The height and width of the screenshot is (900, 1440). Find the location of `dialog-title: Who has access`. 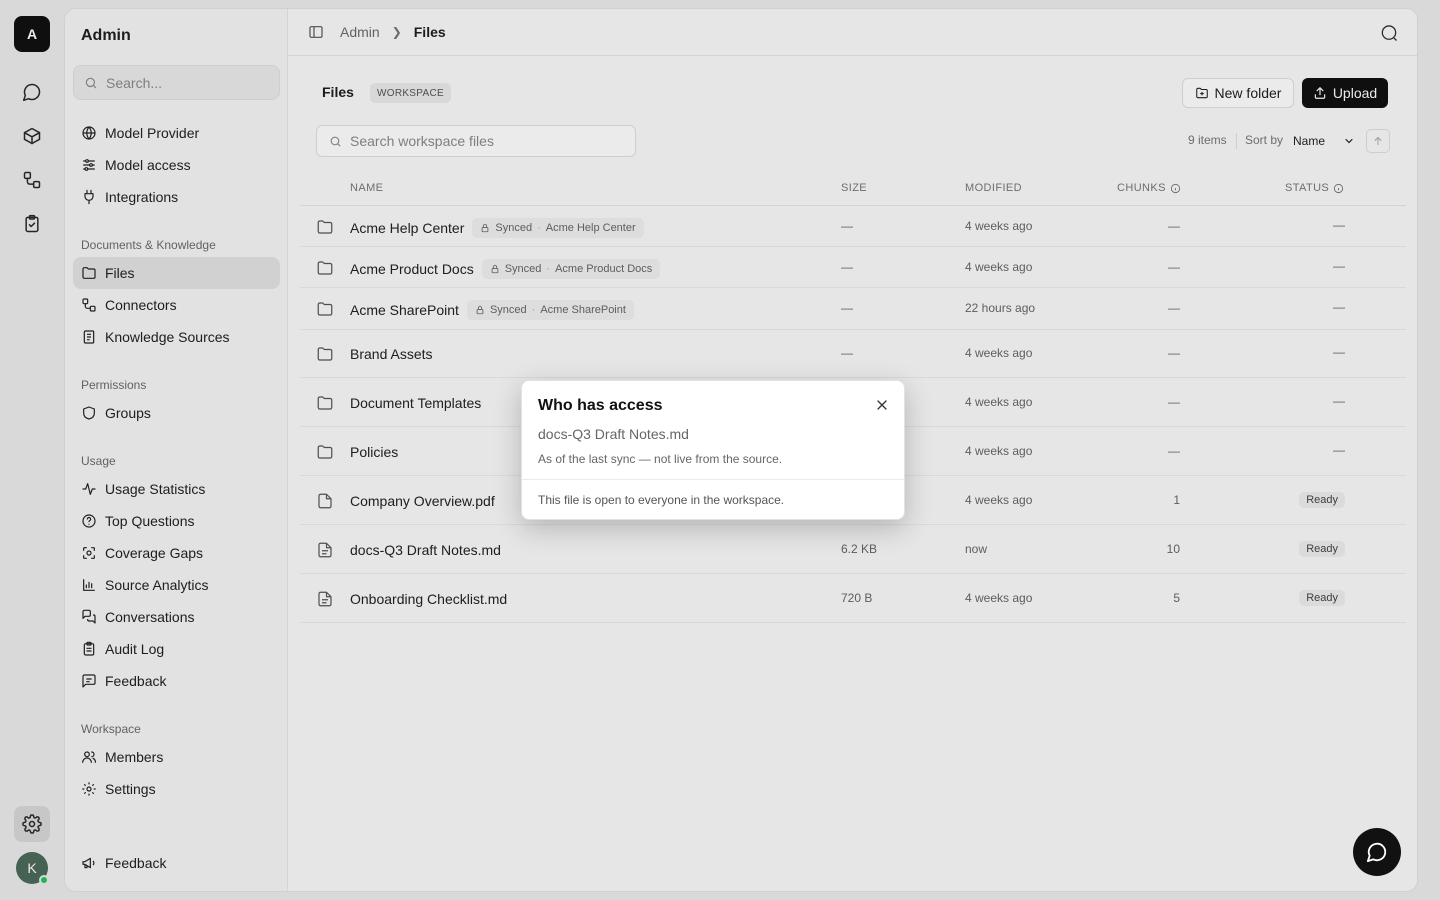

dialog-title: Who has access is located at coordinates (600, 405).